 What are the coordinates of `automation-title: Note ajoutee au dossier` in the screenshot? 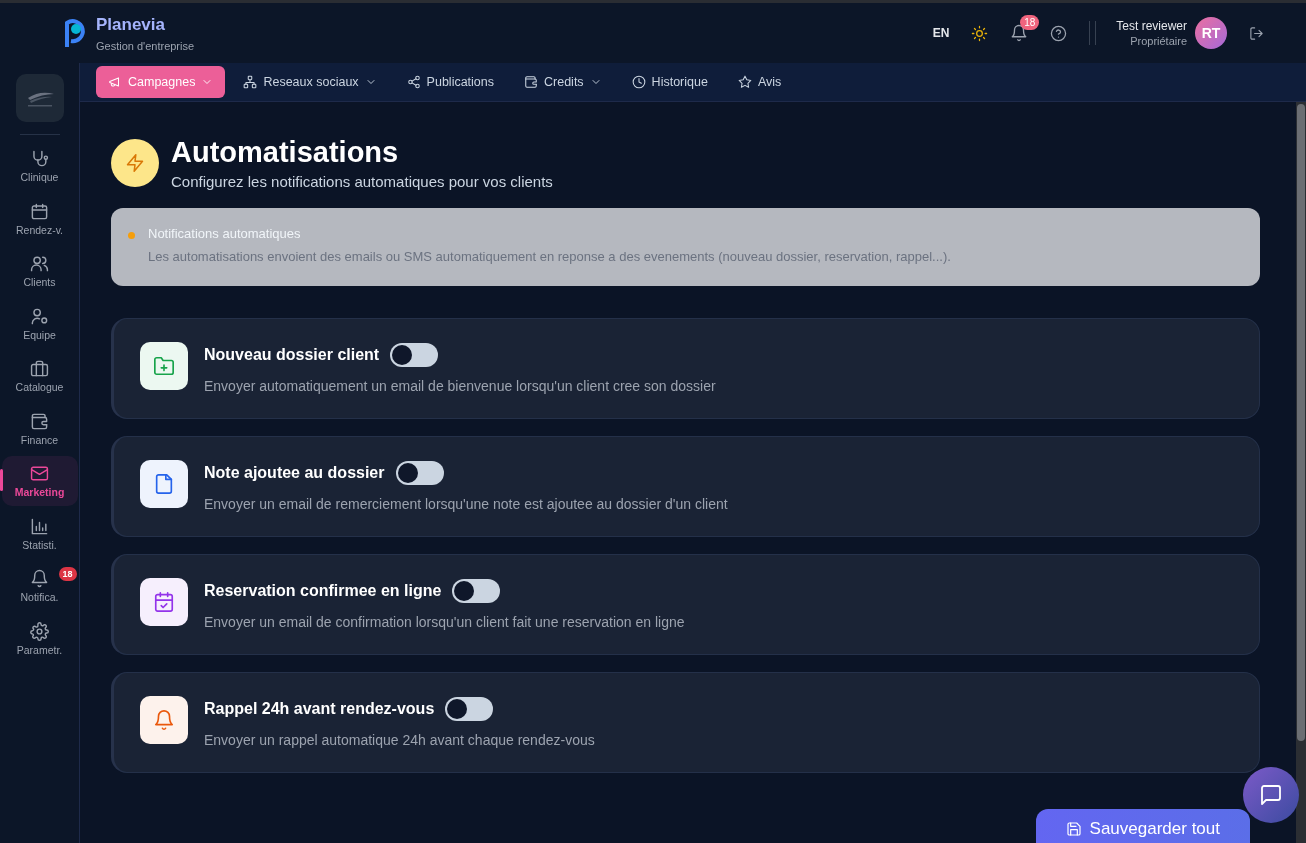 It's located at (294, 473).